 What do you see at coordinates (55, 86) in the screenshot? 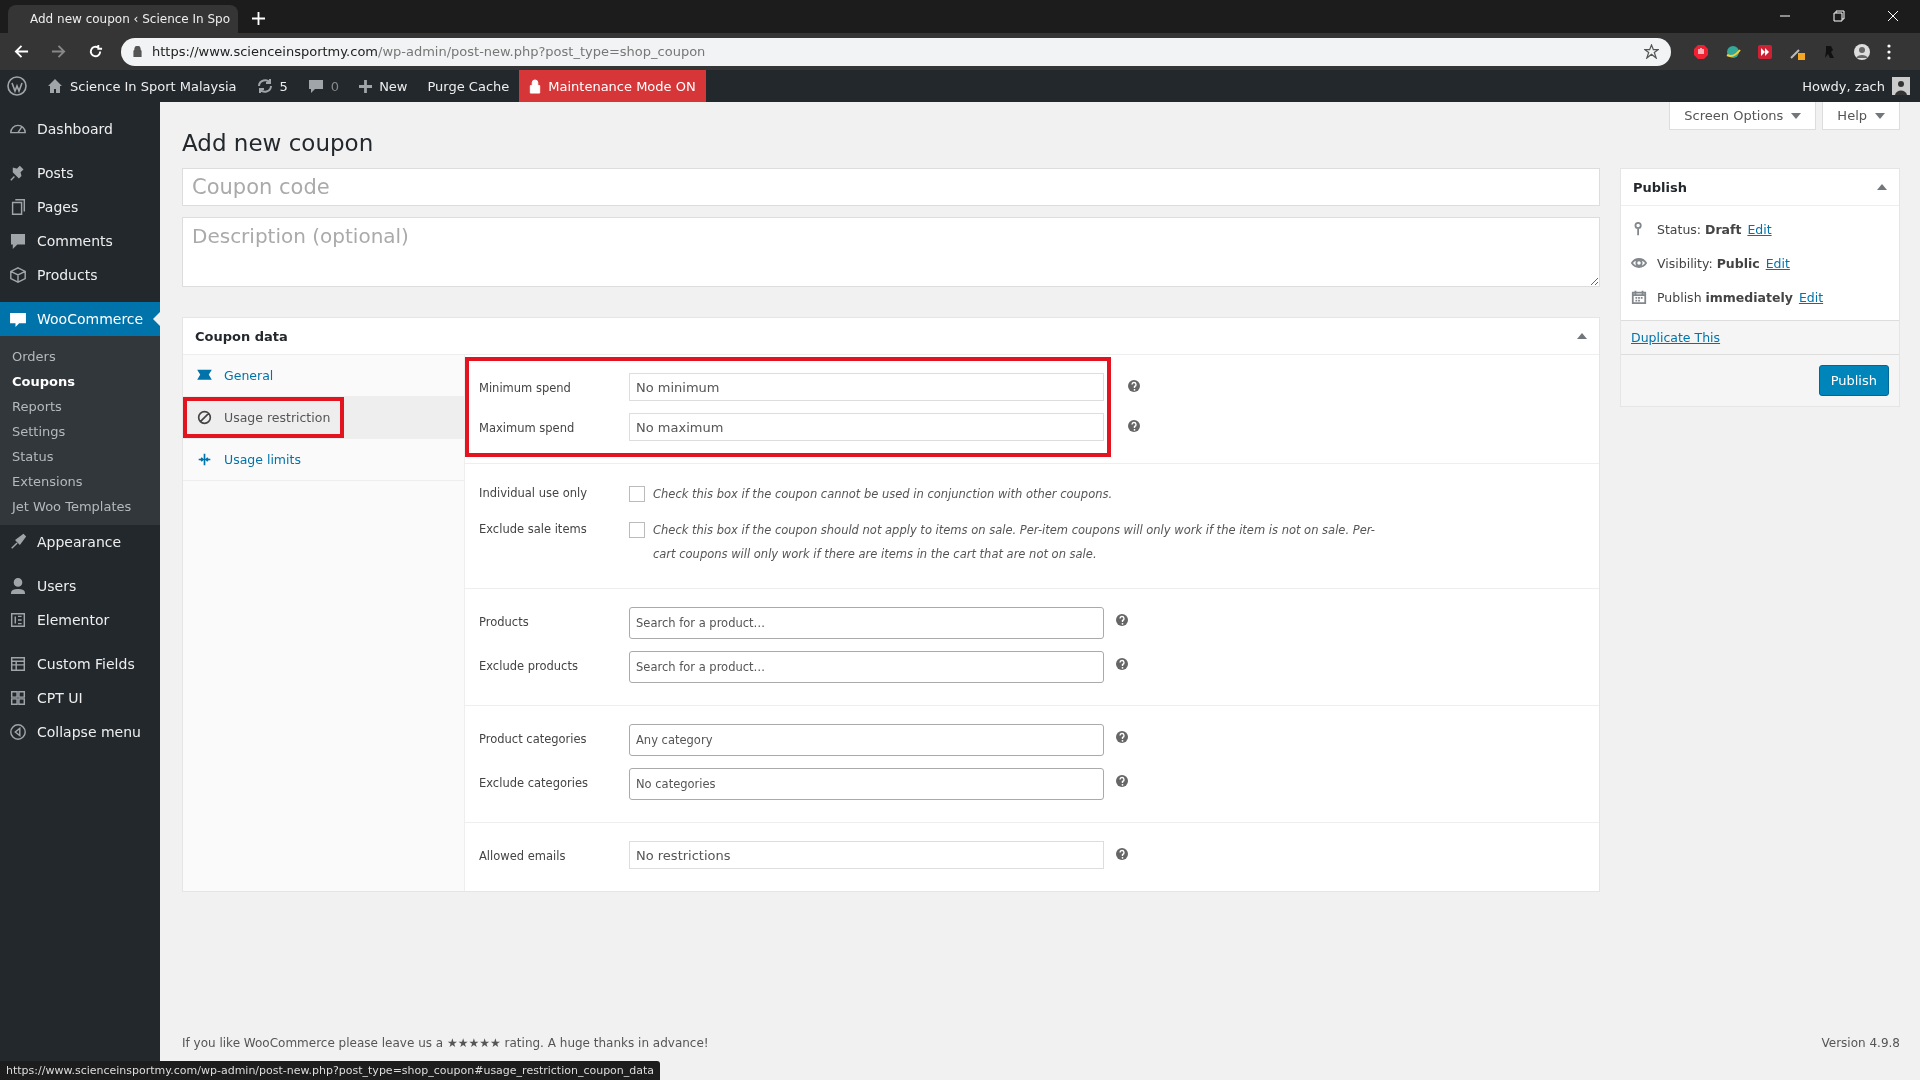
I see `home-icon` at bounding box center [55, 86].